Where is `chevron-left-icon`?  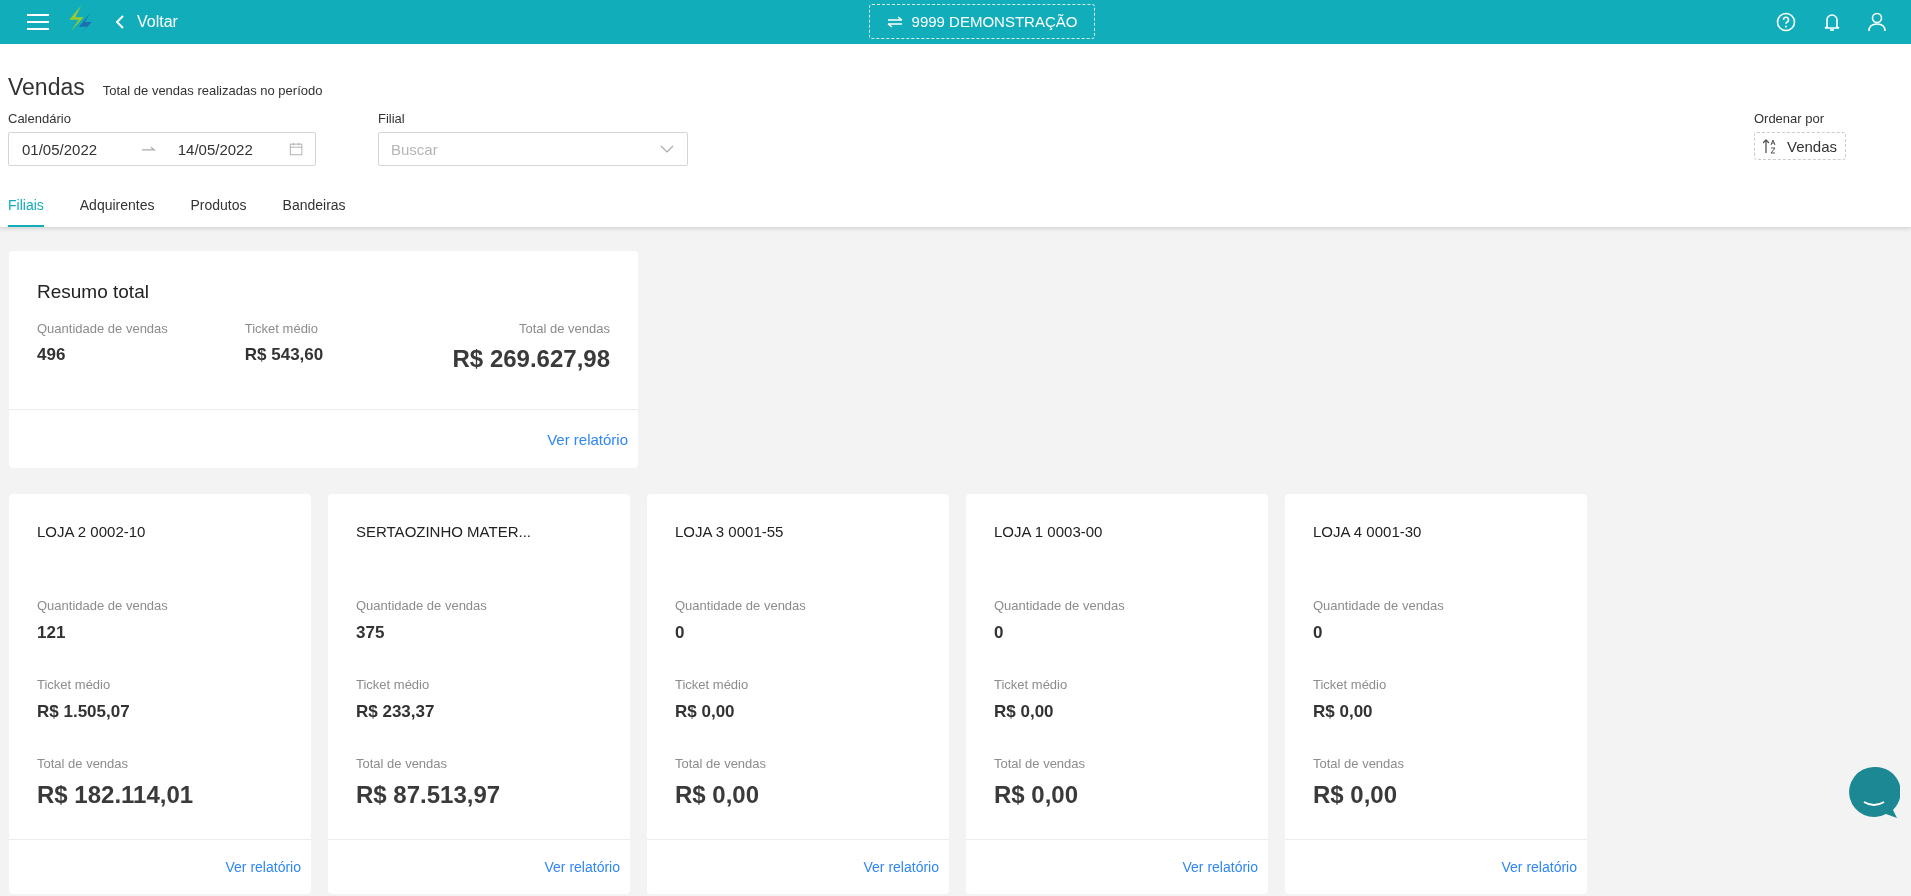
chevron-left-icon is located at coordinates (120, 22).